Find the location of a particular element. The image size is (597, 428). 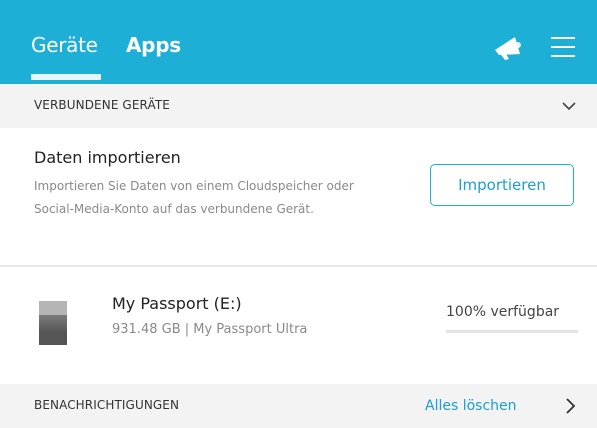

connected-devices-header: VERBUNDENE GERÄTE is located at coordinates (298, 106).